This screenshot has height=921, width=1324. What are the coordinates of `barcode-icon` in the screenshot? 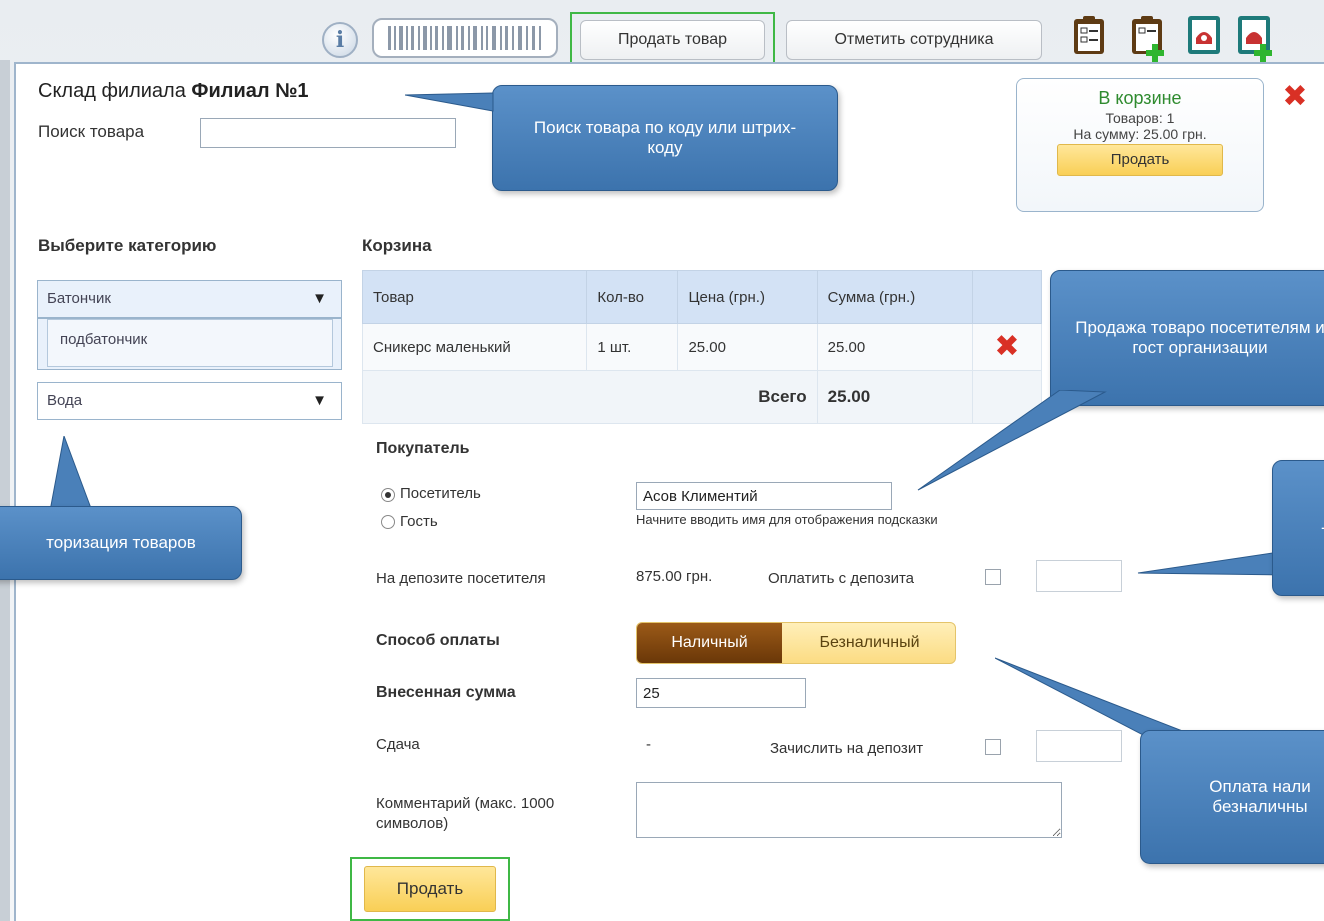 It's located at (464, 38).